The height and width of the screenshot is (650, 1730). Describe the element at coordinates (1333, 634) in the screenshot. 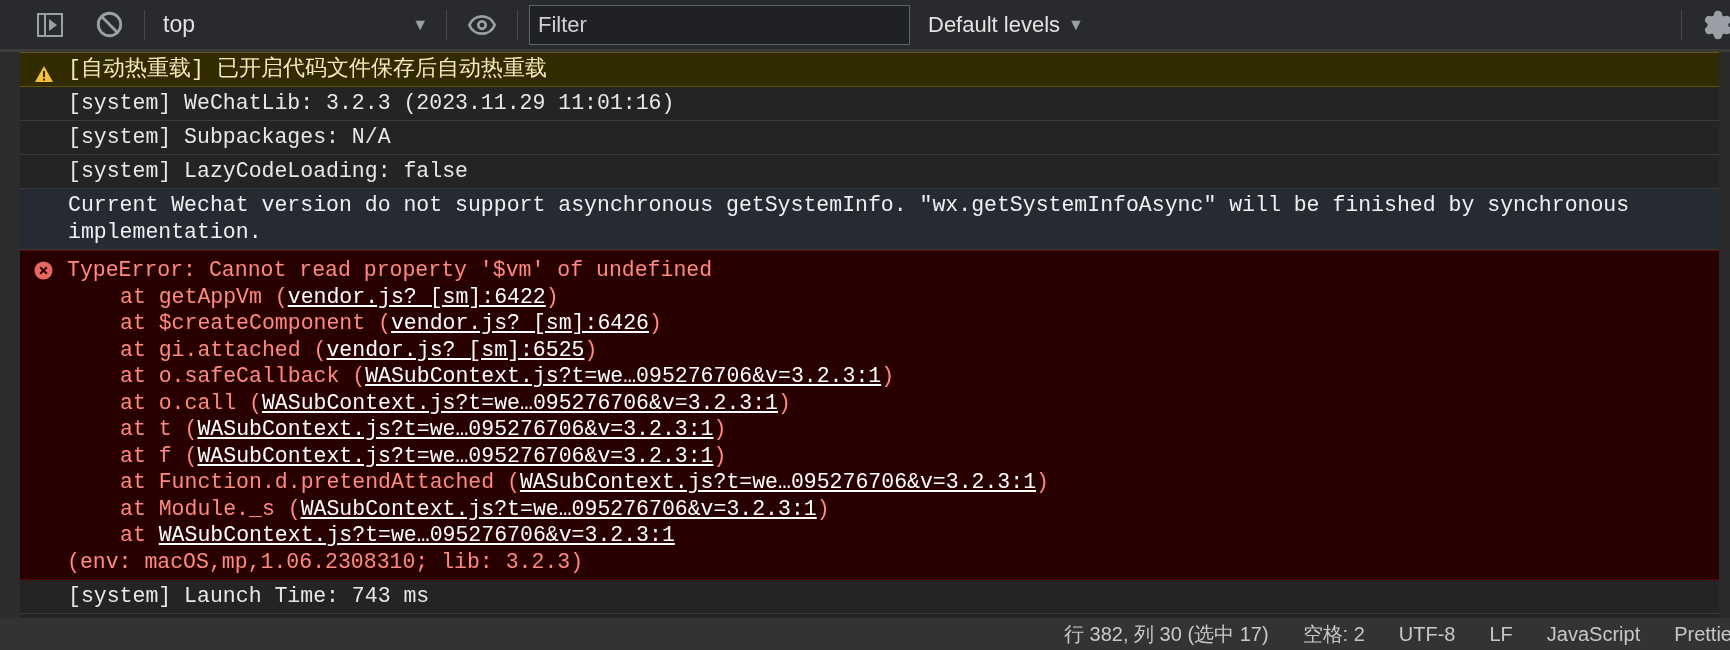

I see `status-item: 空格: 2` at that location.